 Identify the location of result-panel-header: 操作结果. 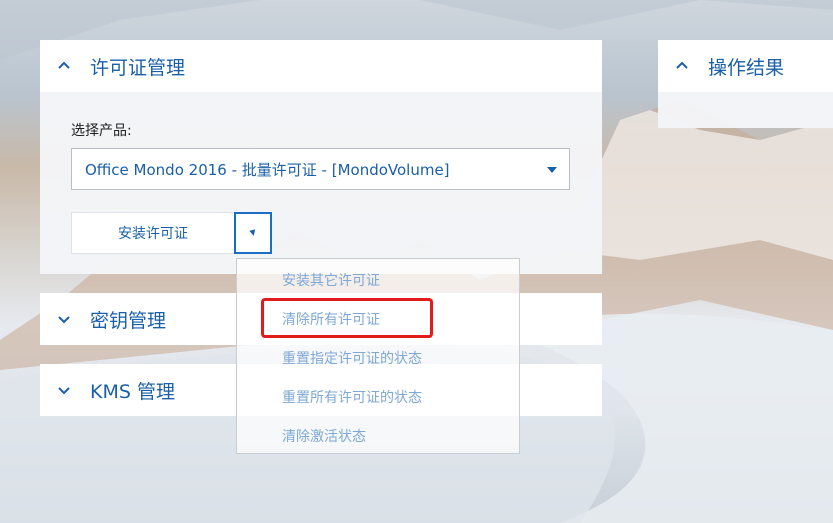
(745, 66).